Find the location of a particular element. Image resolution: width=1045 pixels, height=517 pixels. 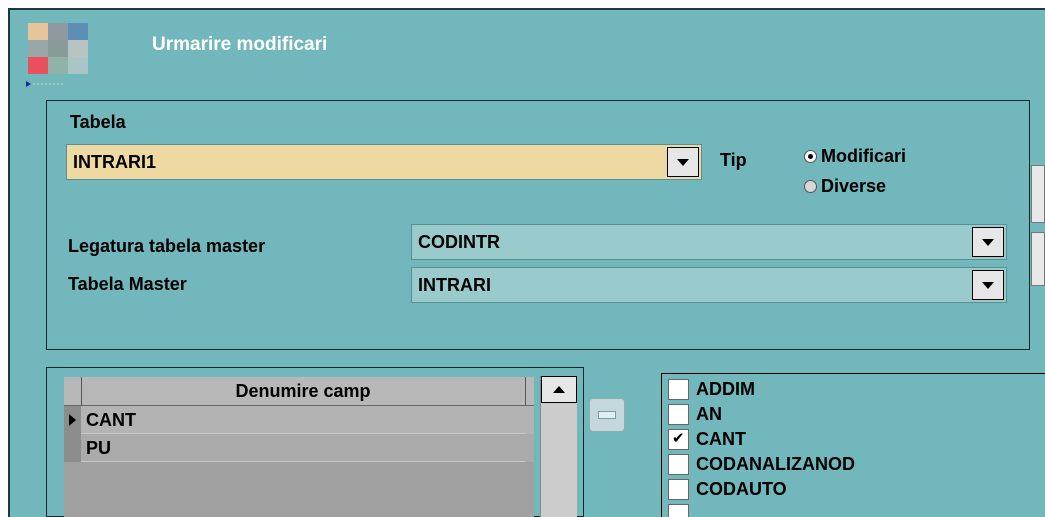

scroll-up-button is located at coordinates (559, 389).